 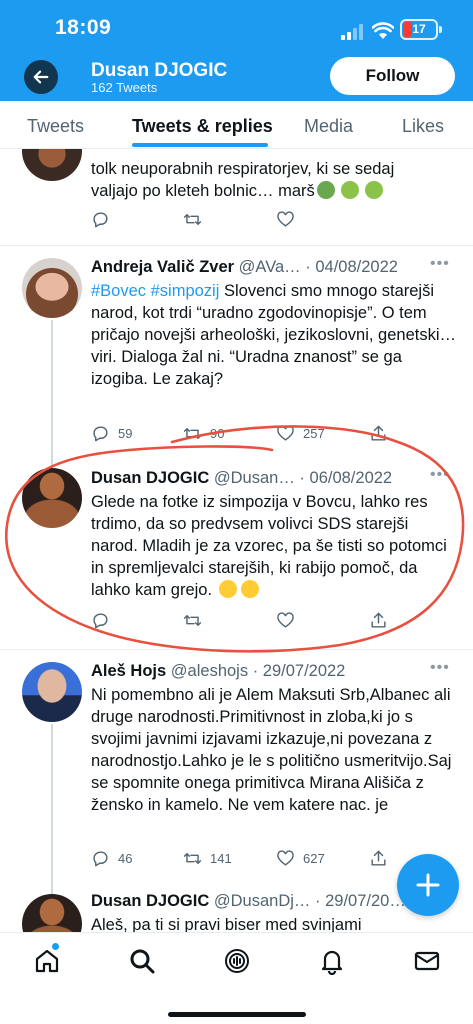 What do you see at coordinates (237, 961) in the screenshot?
I see `spaces-icon` at bounding box center [237, 961].